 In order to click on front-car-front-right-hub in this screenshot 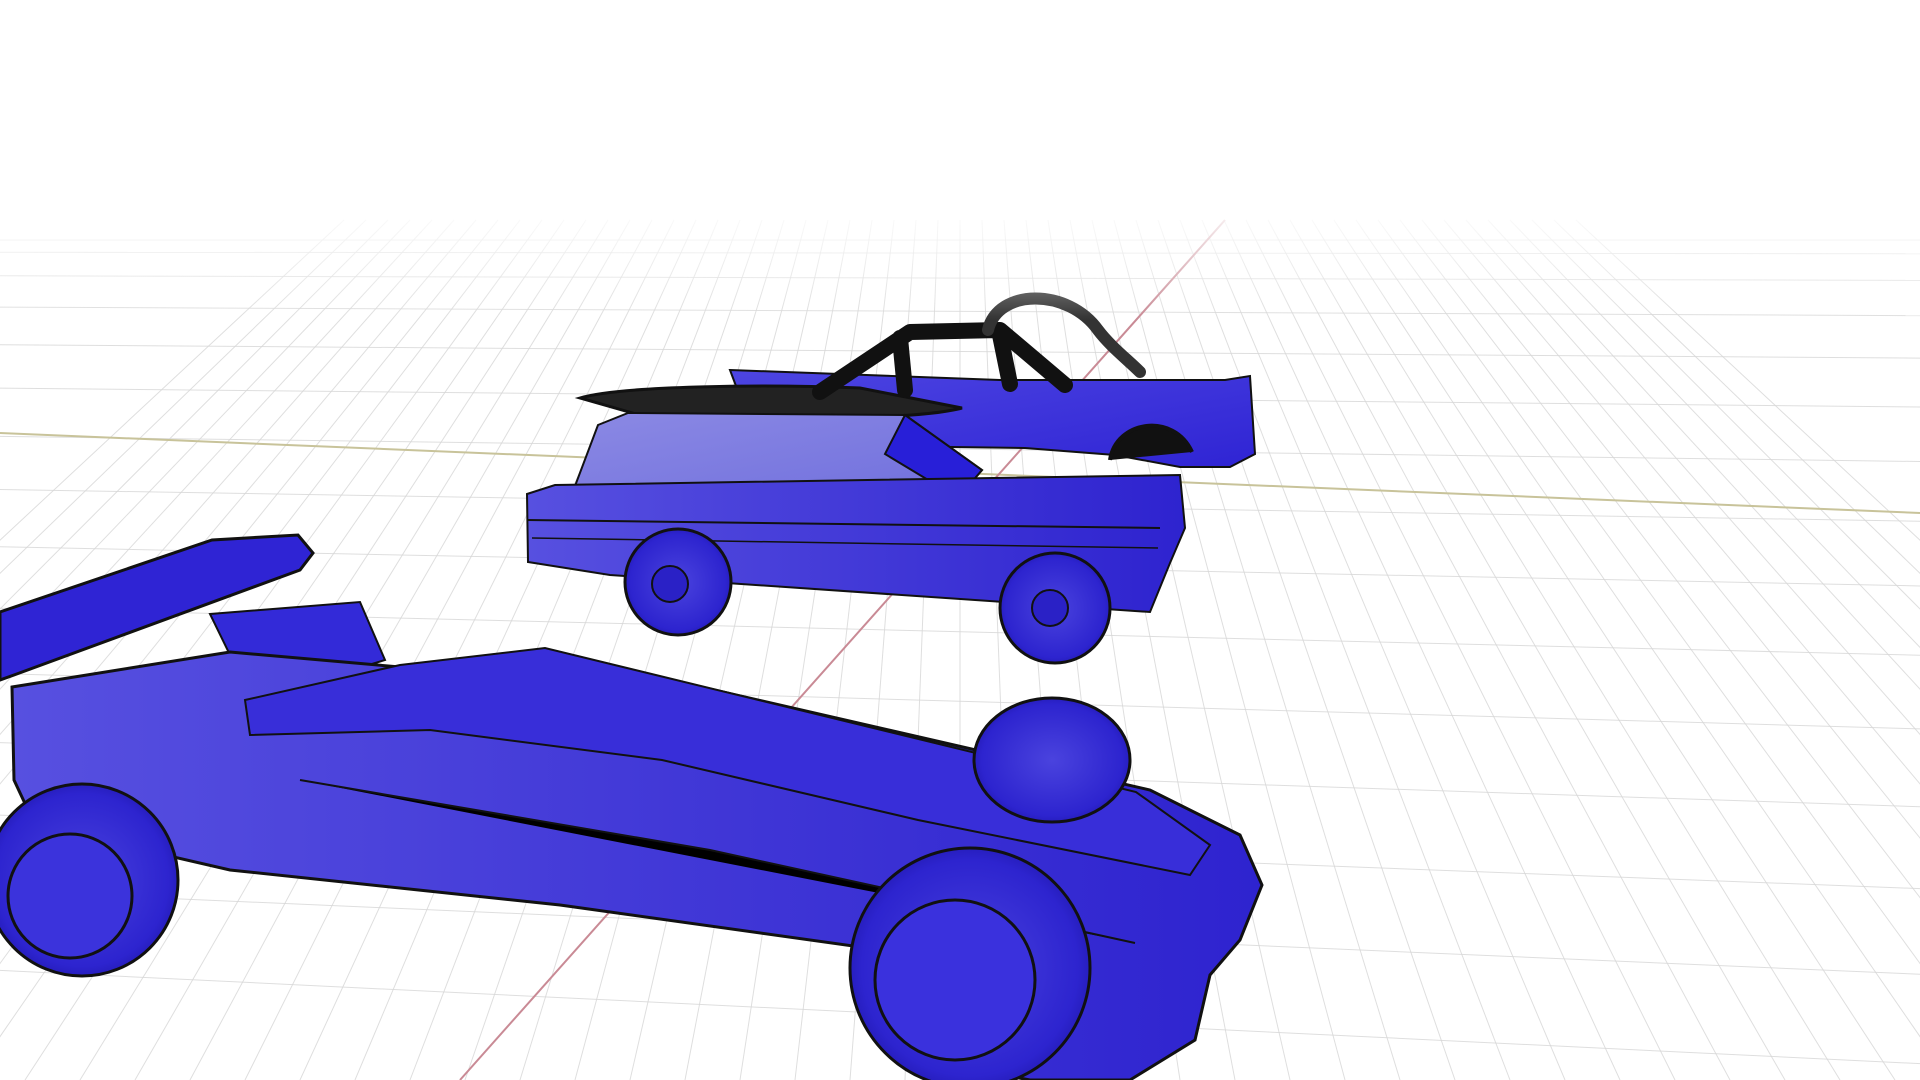, I will do `click(955, 980)`.